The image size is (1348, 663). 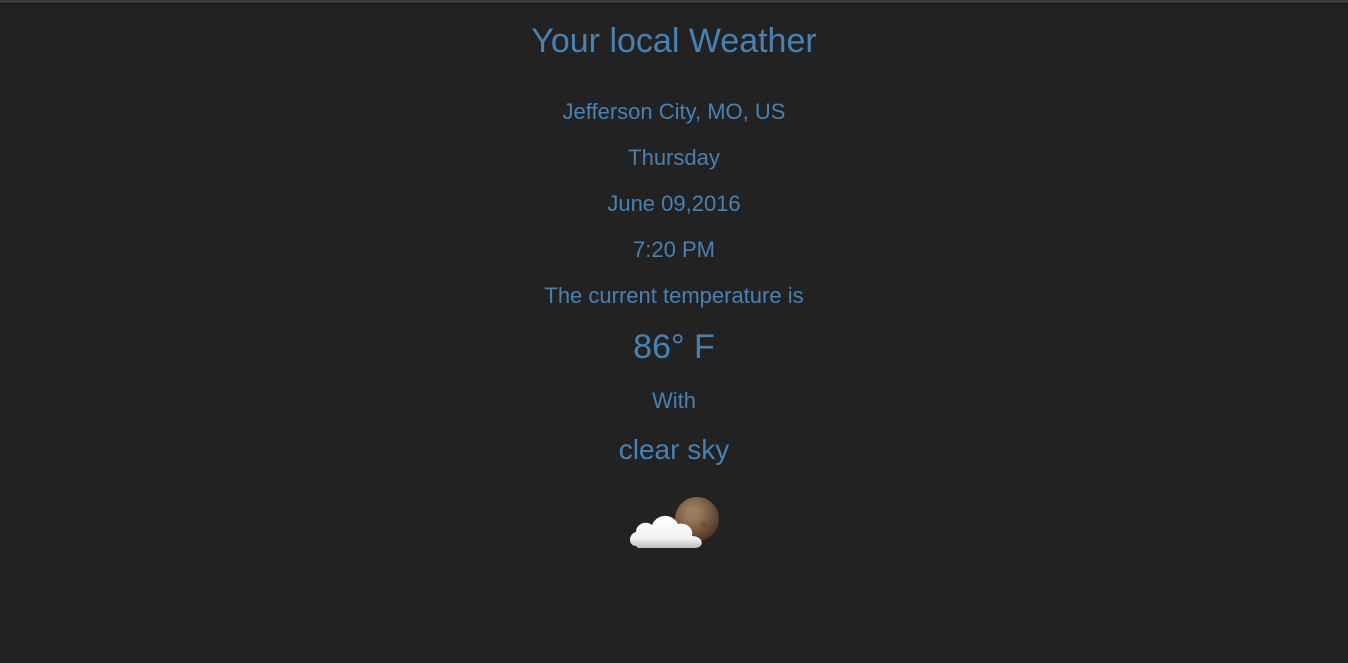 What do you see at coordinates (674, 295) in the screenshot?
I see `temperature-label: The current temperature is` at bounding box center [674, 295].